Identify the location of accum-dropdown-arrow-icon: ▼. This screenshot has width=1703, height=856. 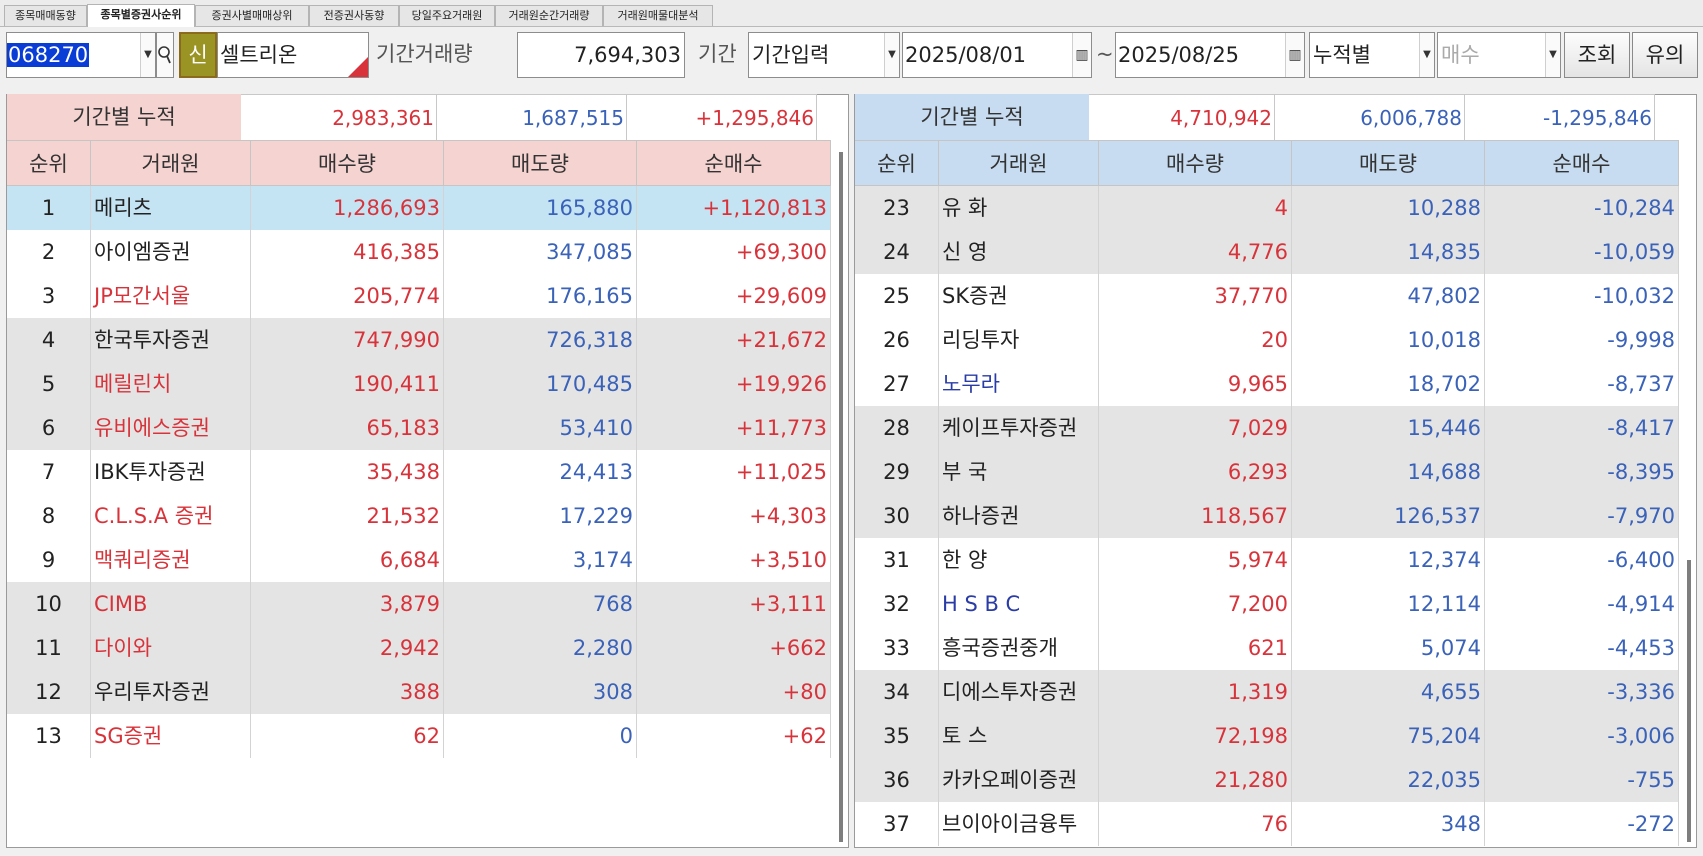
(1426, 55).